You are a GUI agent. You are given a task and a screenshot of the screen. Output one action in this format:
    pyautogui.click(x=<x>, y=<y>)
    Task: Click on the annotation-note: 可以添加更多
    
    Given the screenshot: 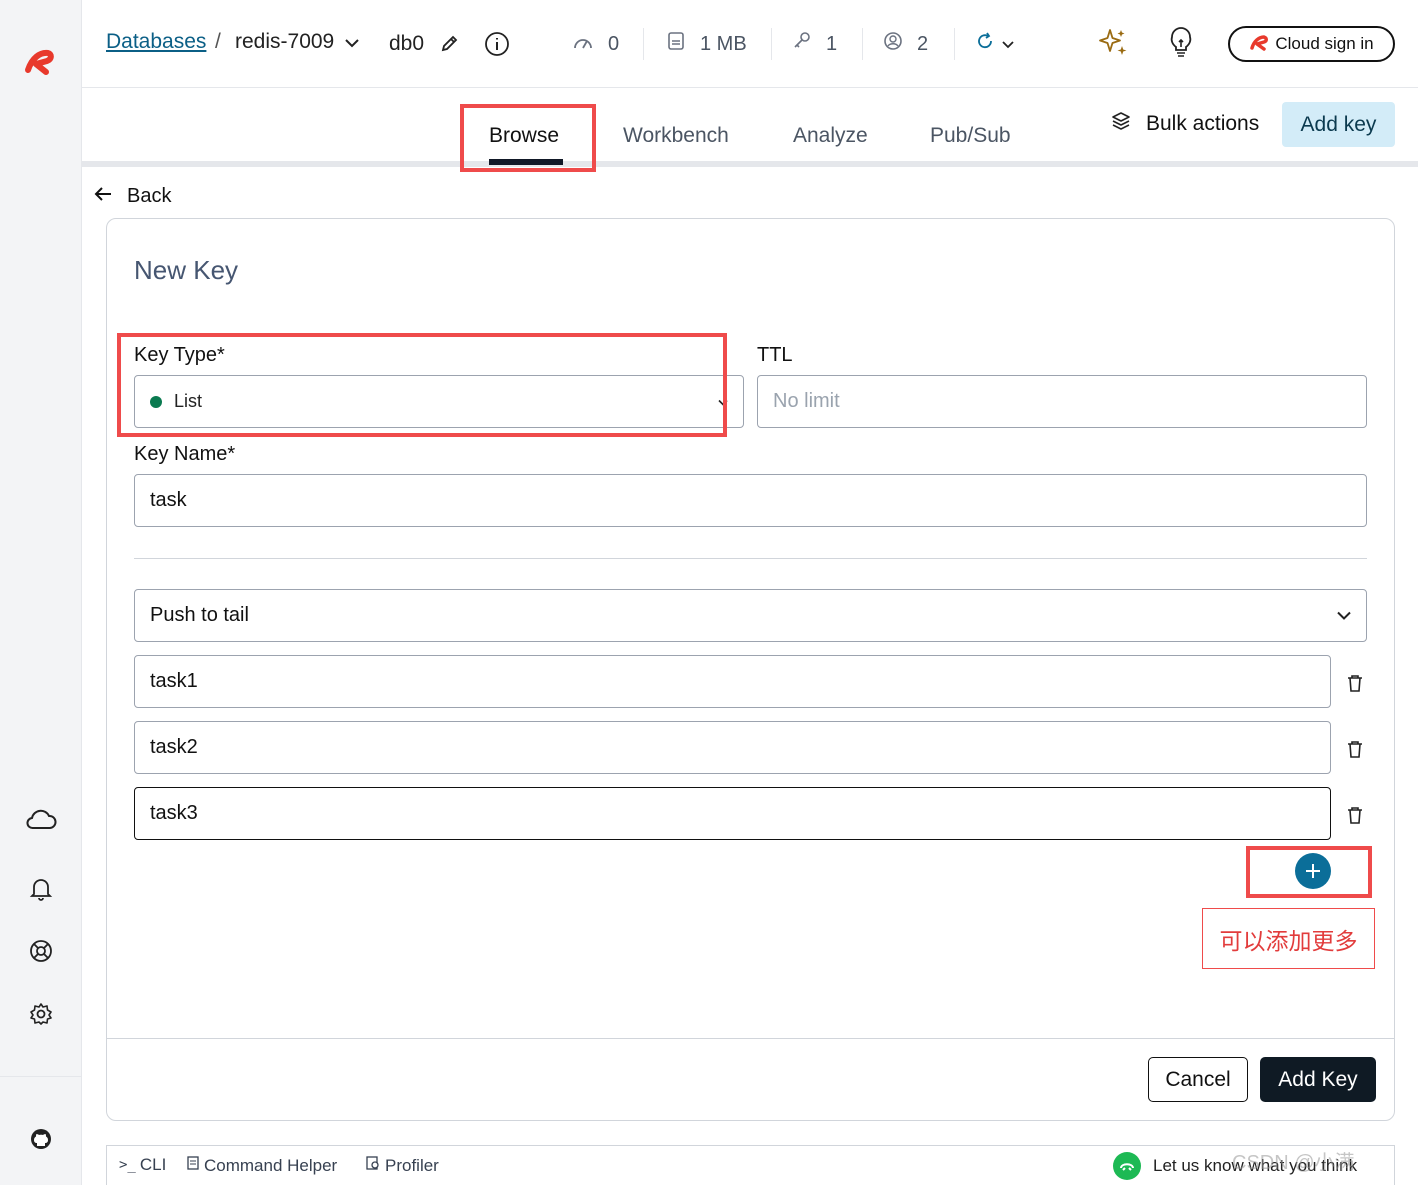 What is the action you would take?
    pyautogui.click(x=1288, y=938)
    